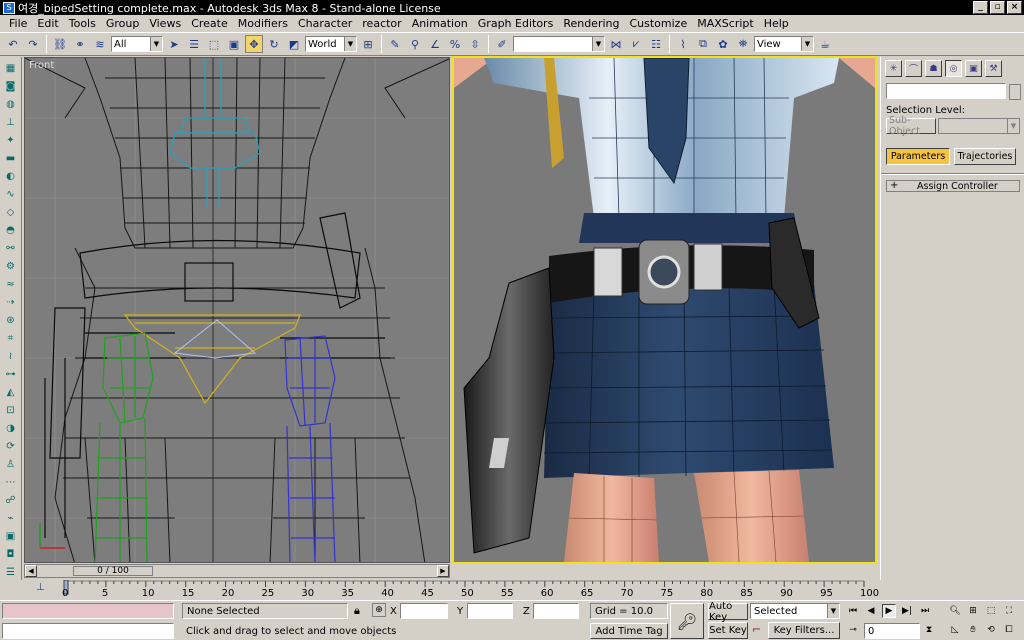 This screenshot has width=1024, height=640. I want to click on select-by-name-icon: ☰, so click(194, 44).